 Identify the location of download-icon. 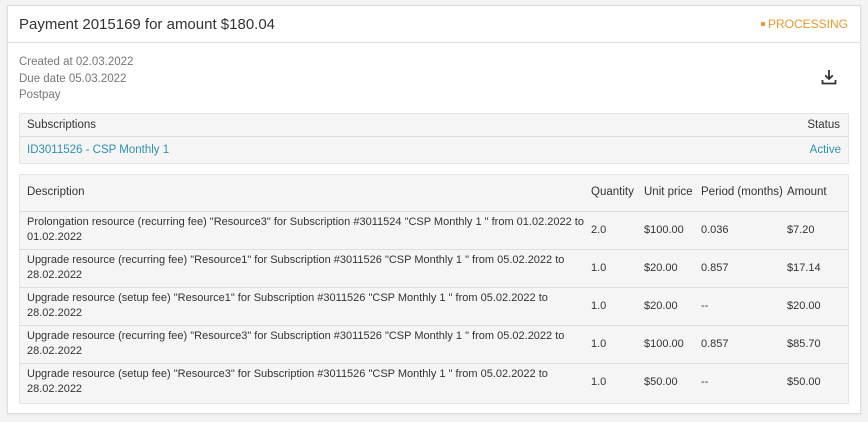
(829, 77).